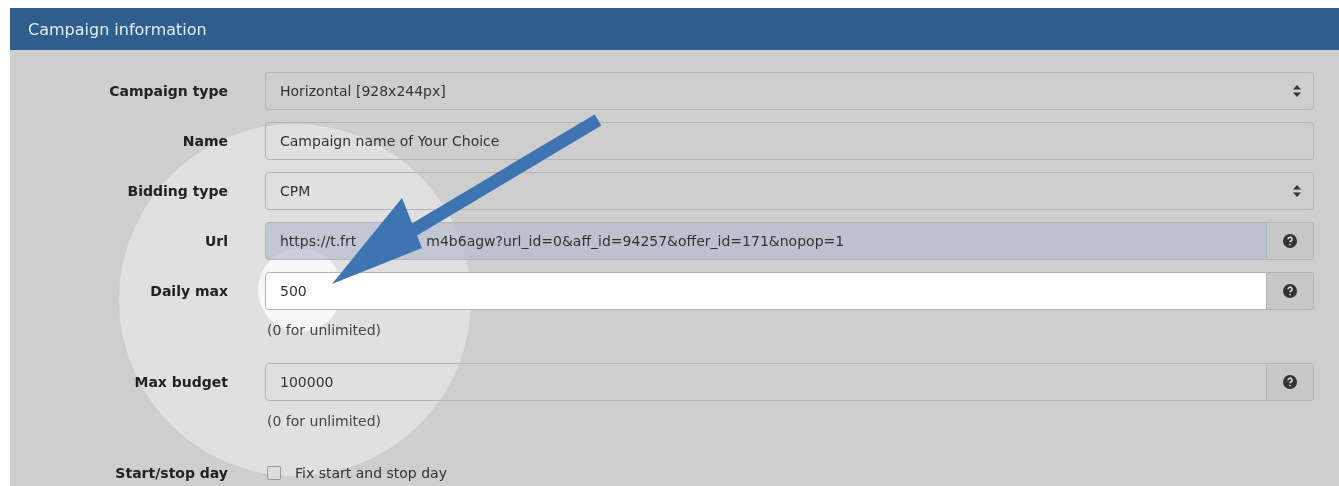 The image size is (1339, 486). Describe the element at coordinates (766, 241) in the screenshot. I see `input-field: https://t.frt m4b6agw?url_id=0&aff_id=94257&offer_id=171&nopop=1` at that location.